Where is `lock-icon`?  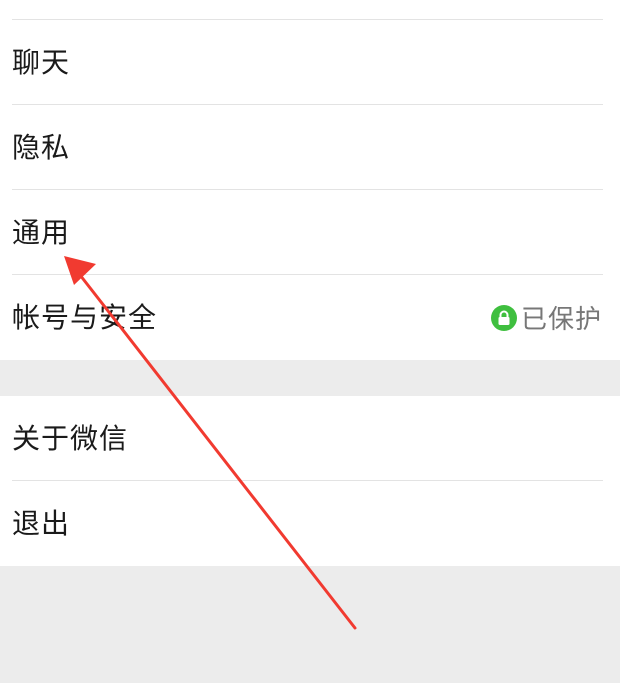 lock-icon is located at coordinates (503, 317).